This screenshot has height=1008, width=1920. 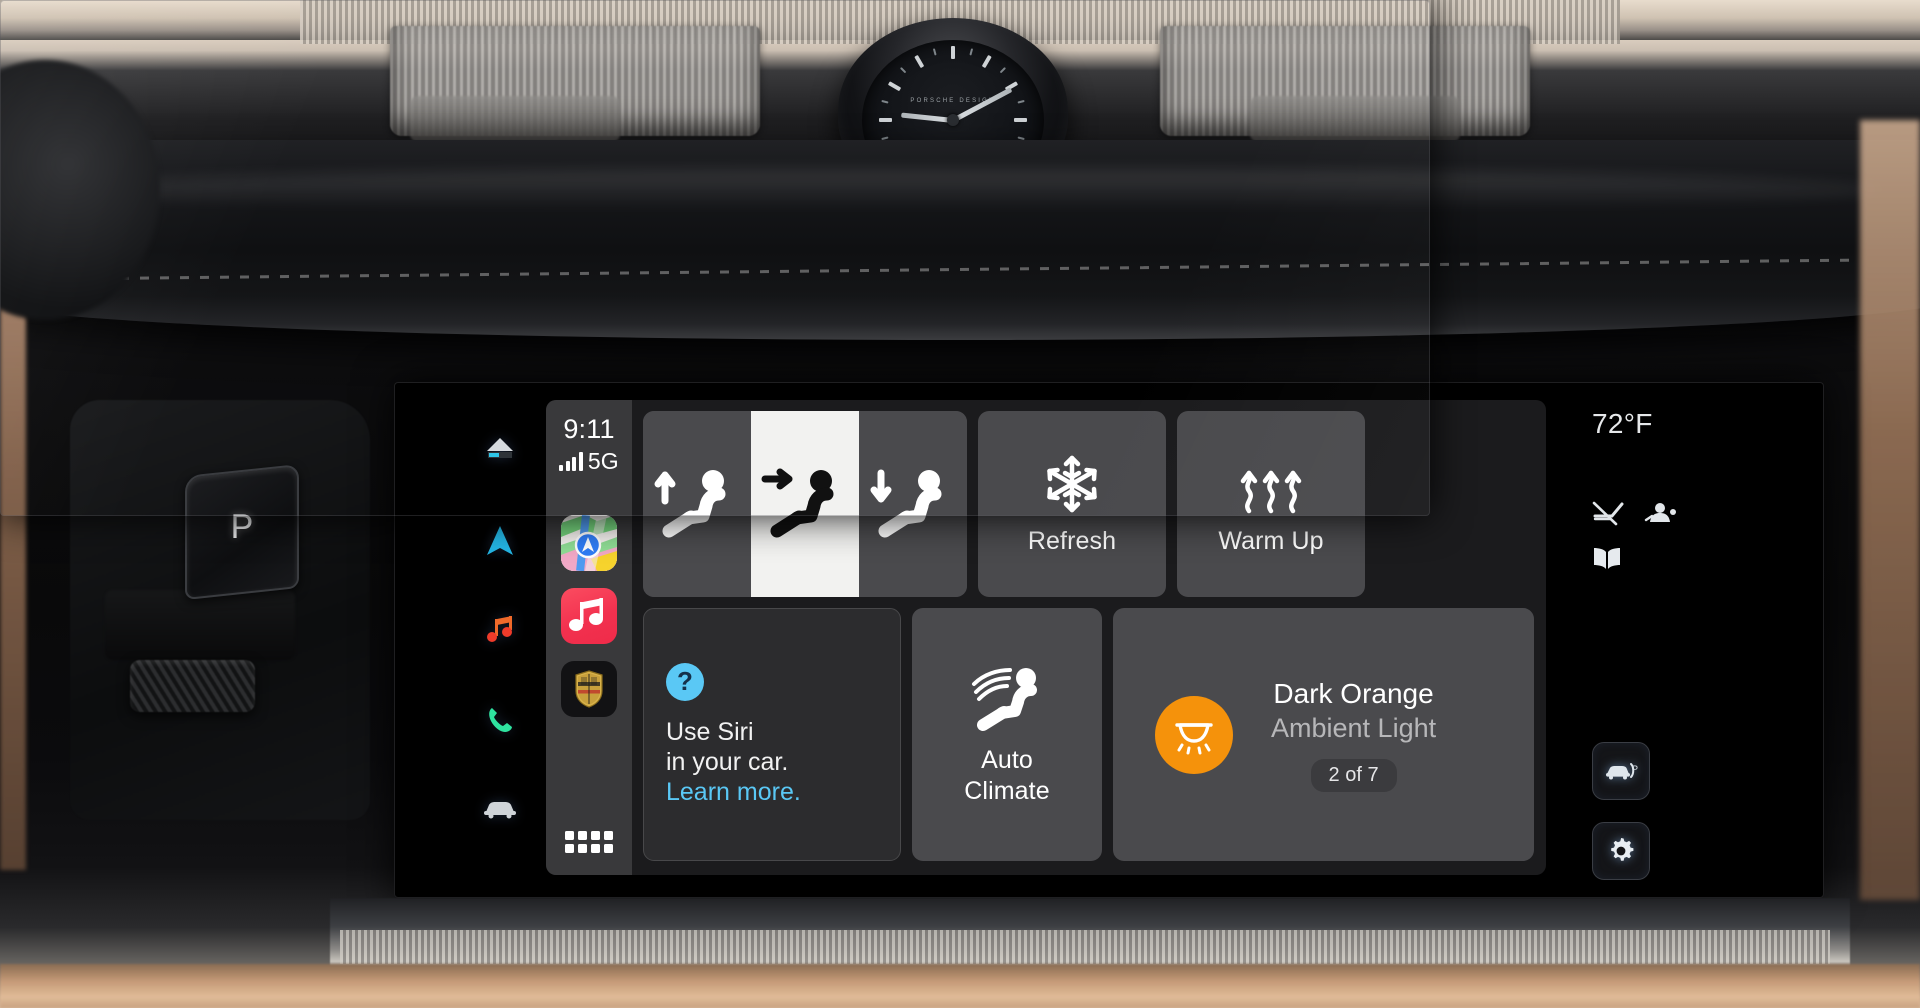 I want to click on clock-minute-hand, so click(x=982, y=104).